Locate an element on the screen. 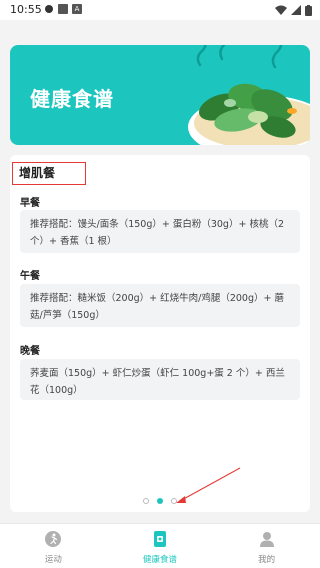  meal-name-breakfast: 早餐 is located at coordinates (30, 203).